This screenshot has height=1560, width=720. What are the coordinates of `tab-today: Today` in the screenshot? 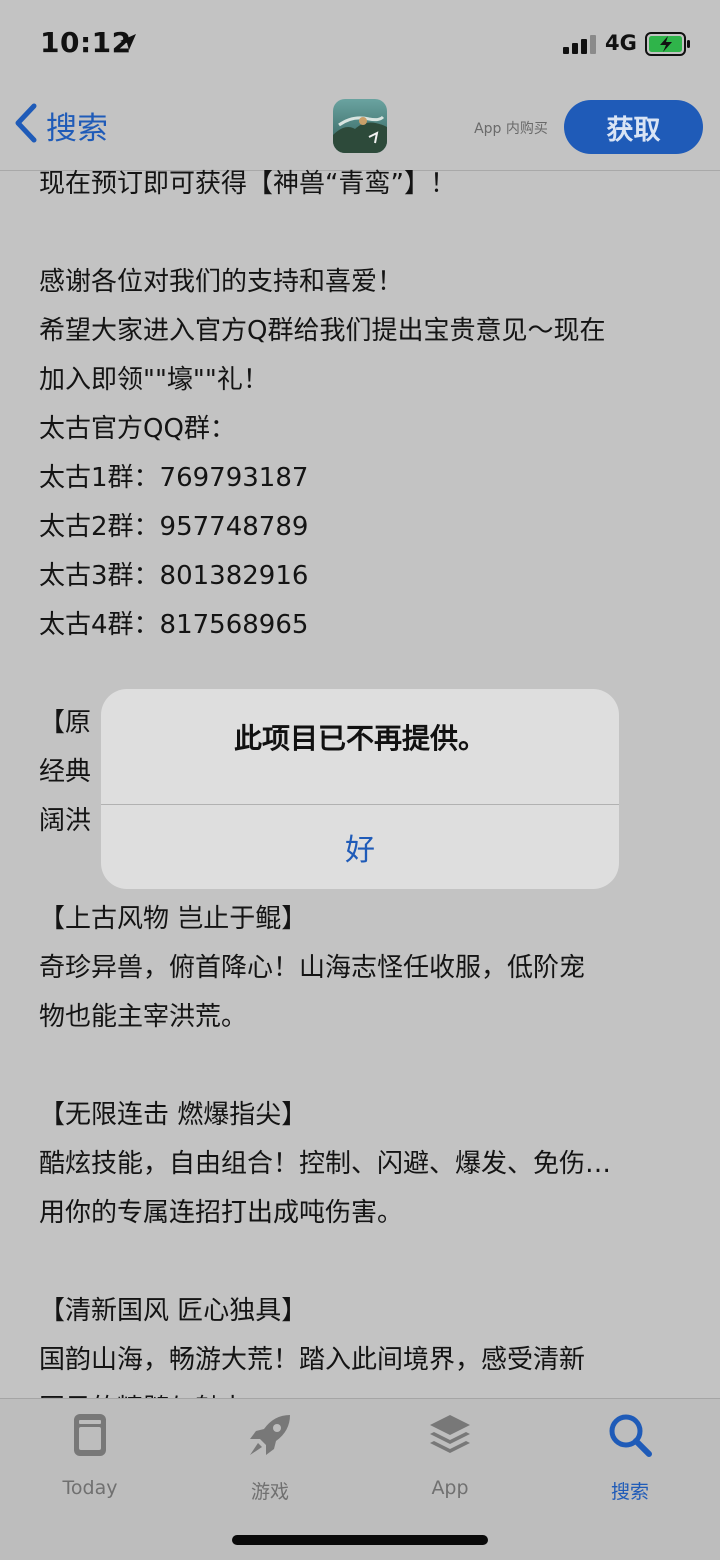 It's located at (90, 1459).